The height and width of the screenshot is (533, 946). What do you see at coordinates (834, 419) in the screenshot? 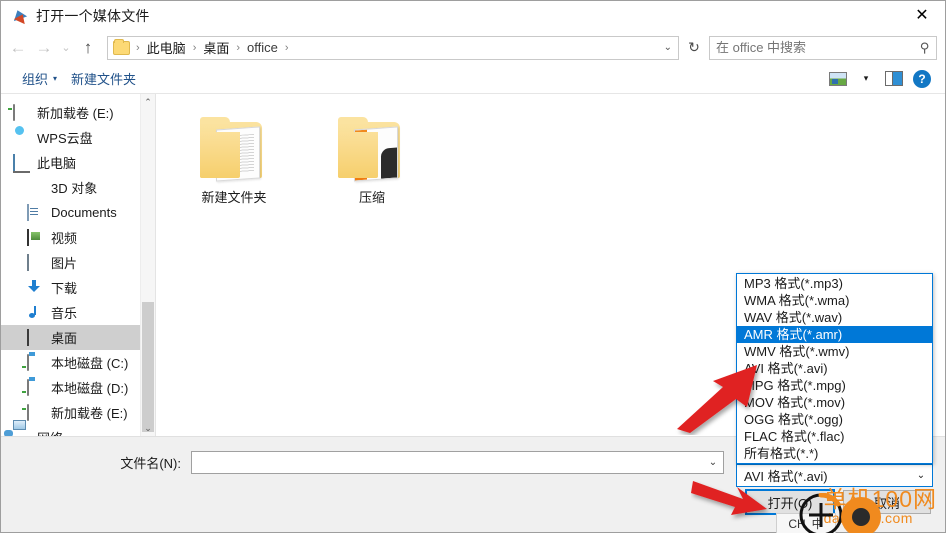
I see `filter-option-ogg: OGG 格式(*.ogg)` at bounding box center [834, 419].